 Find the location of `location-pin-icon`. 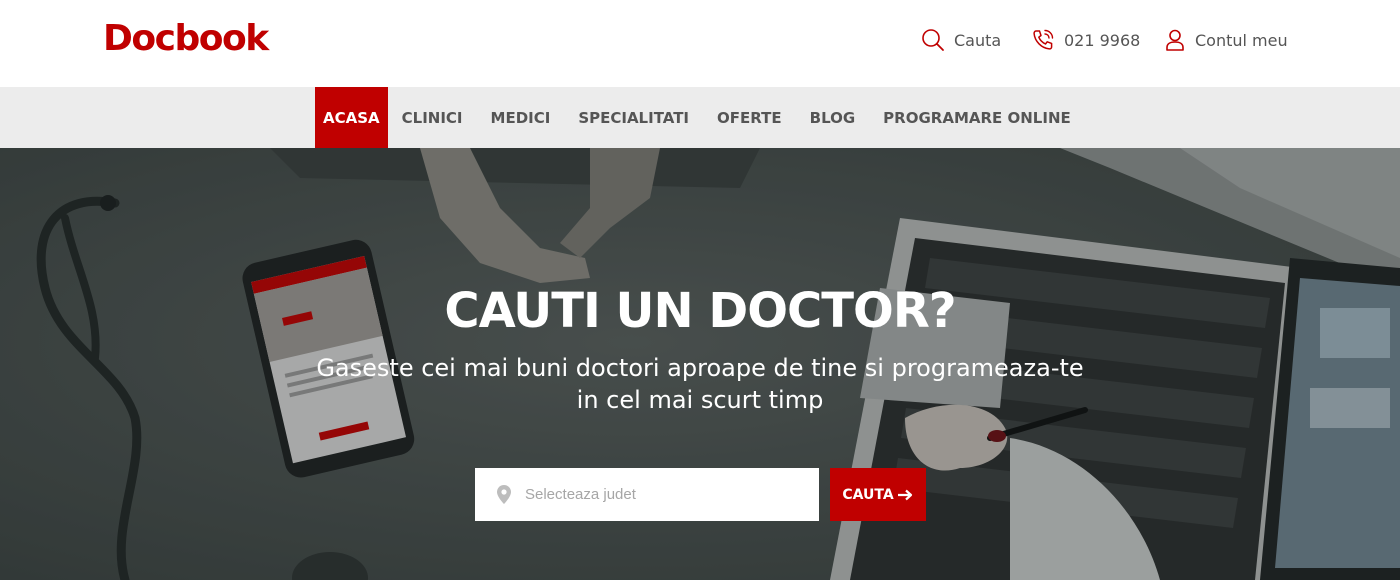

location-pin-icon is located at coordinates (504, 494).